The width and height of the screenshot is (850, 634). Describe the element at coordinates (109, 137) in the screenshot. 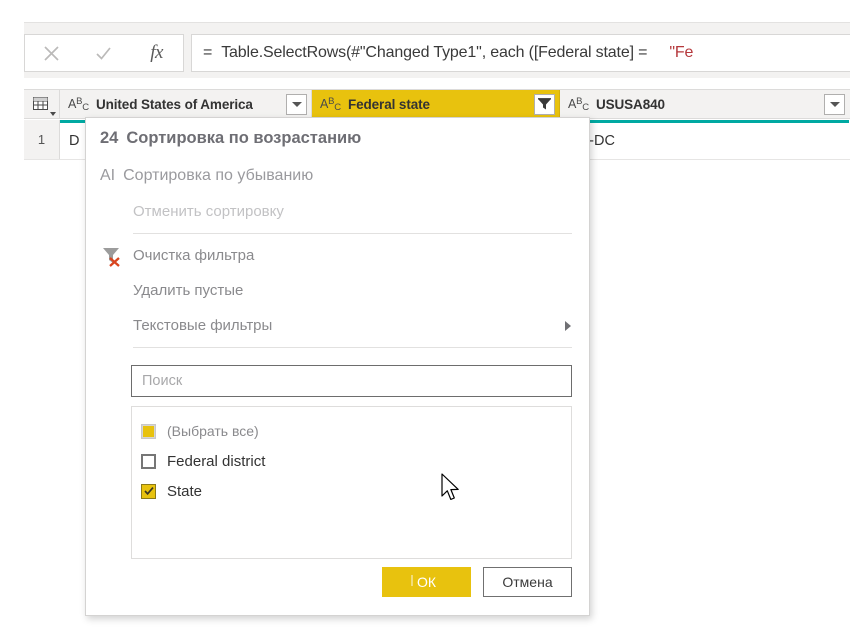

I see `sort-ascending-icon: 24` at that location.